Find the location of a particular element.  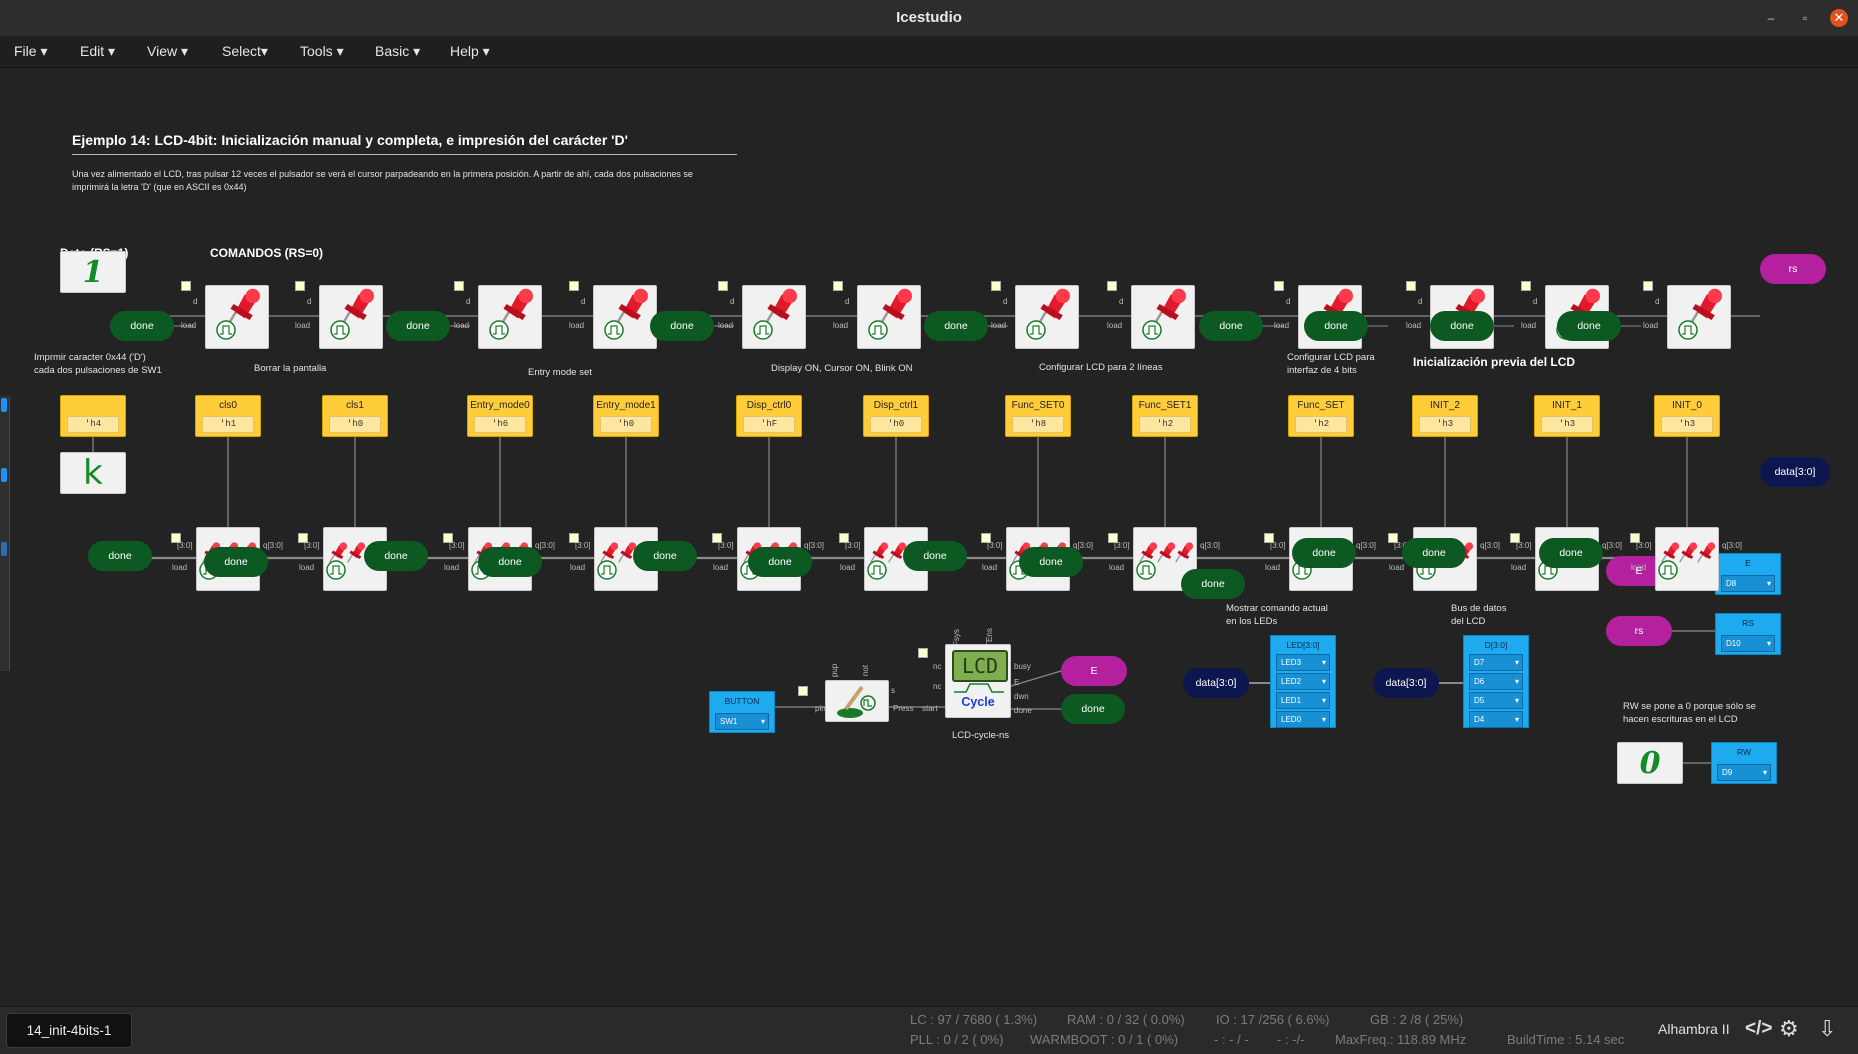

menu-tools: Tools ▾ is located at coordinates (322, 51).